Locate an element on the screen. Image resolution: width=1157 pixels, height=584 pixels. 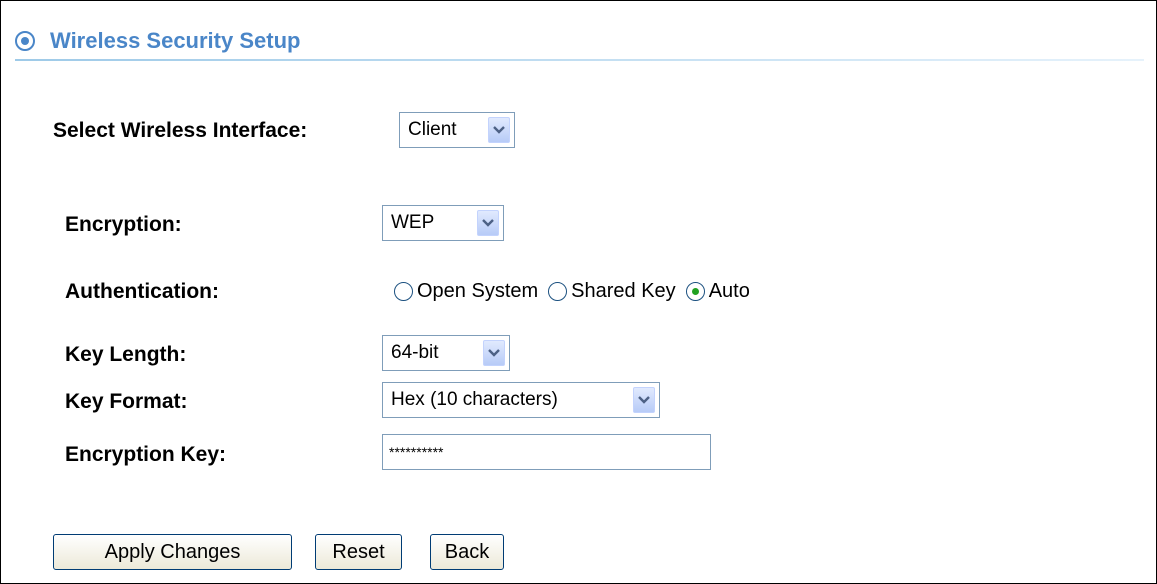
header-divider is located at coordinates (579, 60).